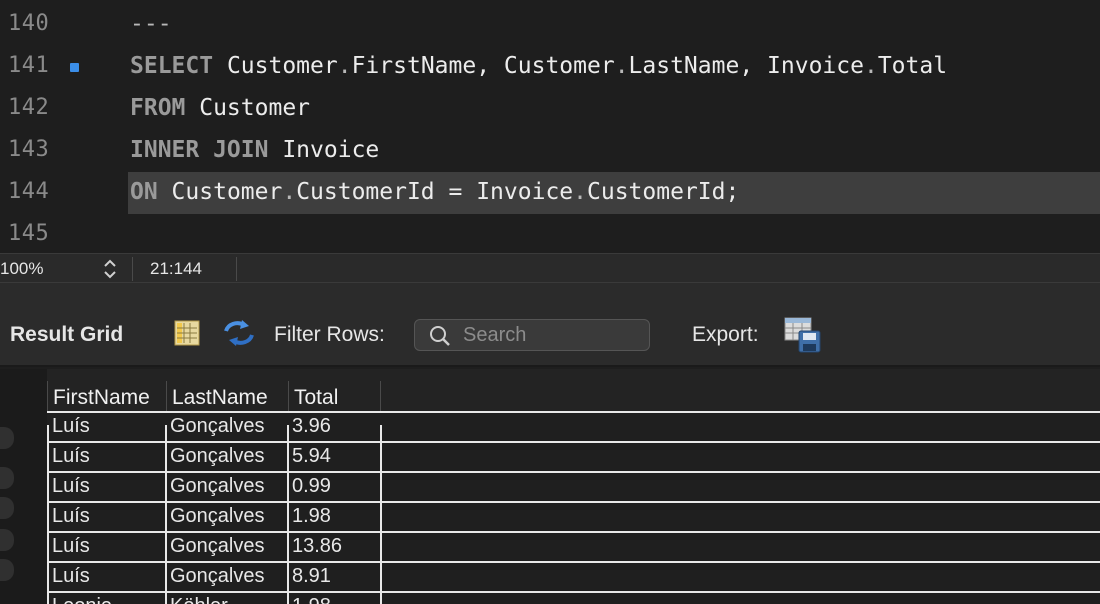  I want to click on sql-token: Total, so click(912, 66).